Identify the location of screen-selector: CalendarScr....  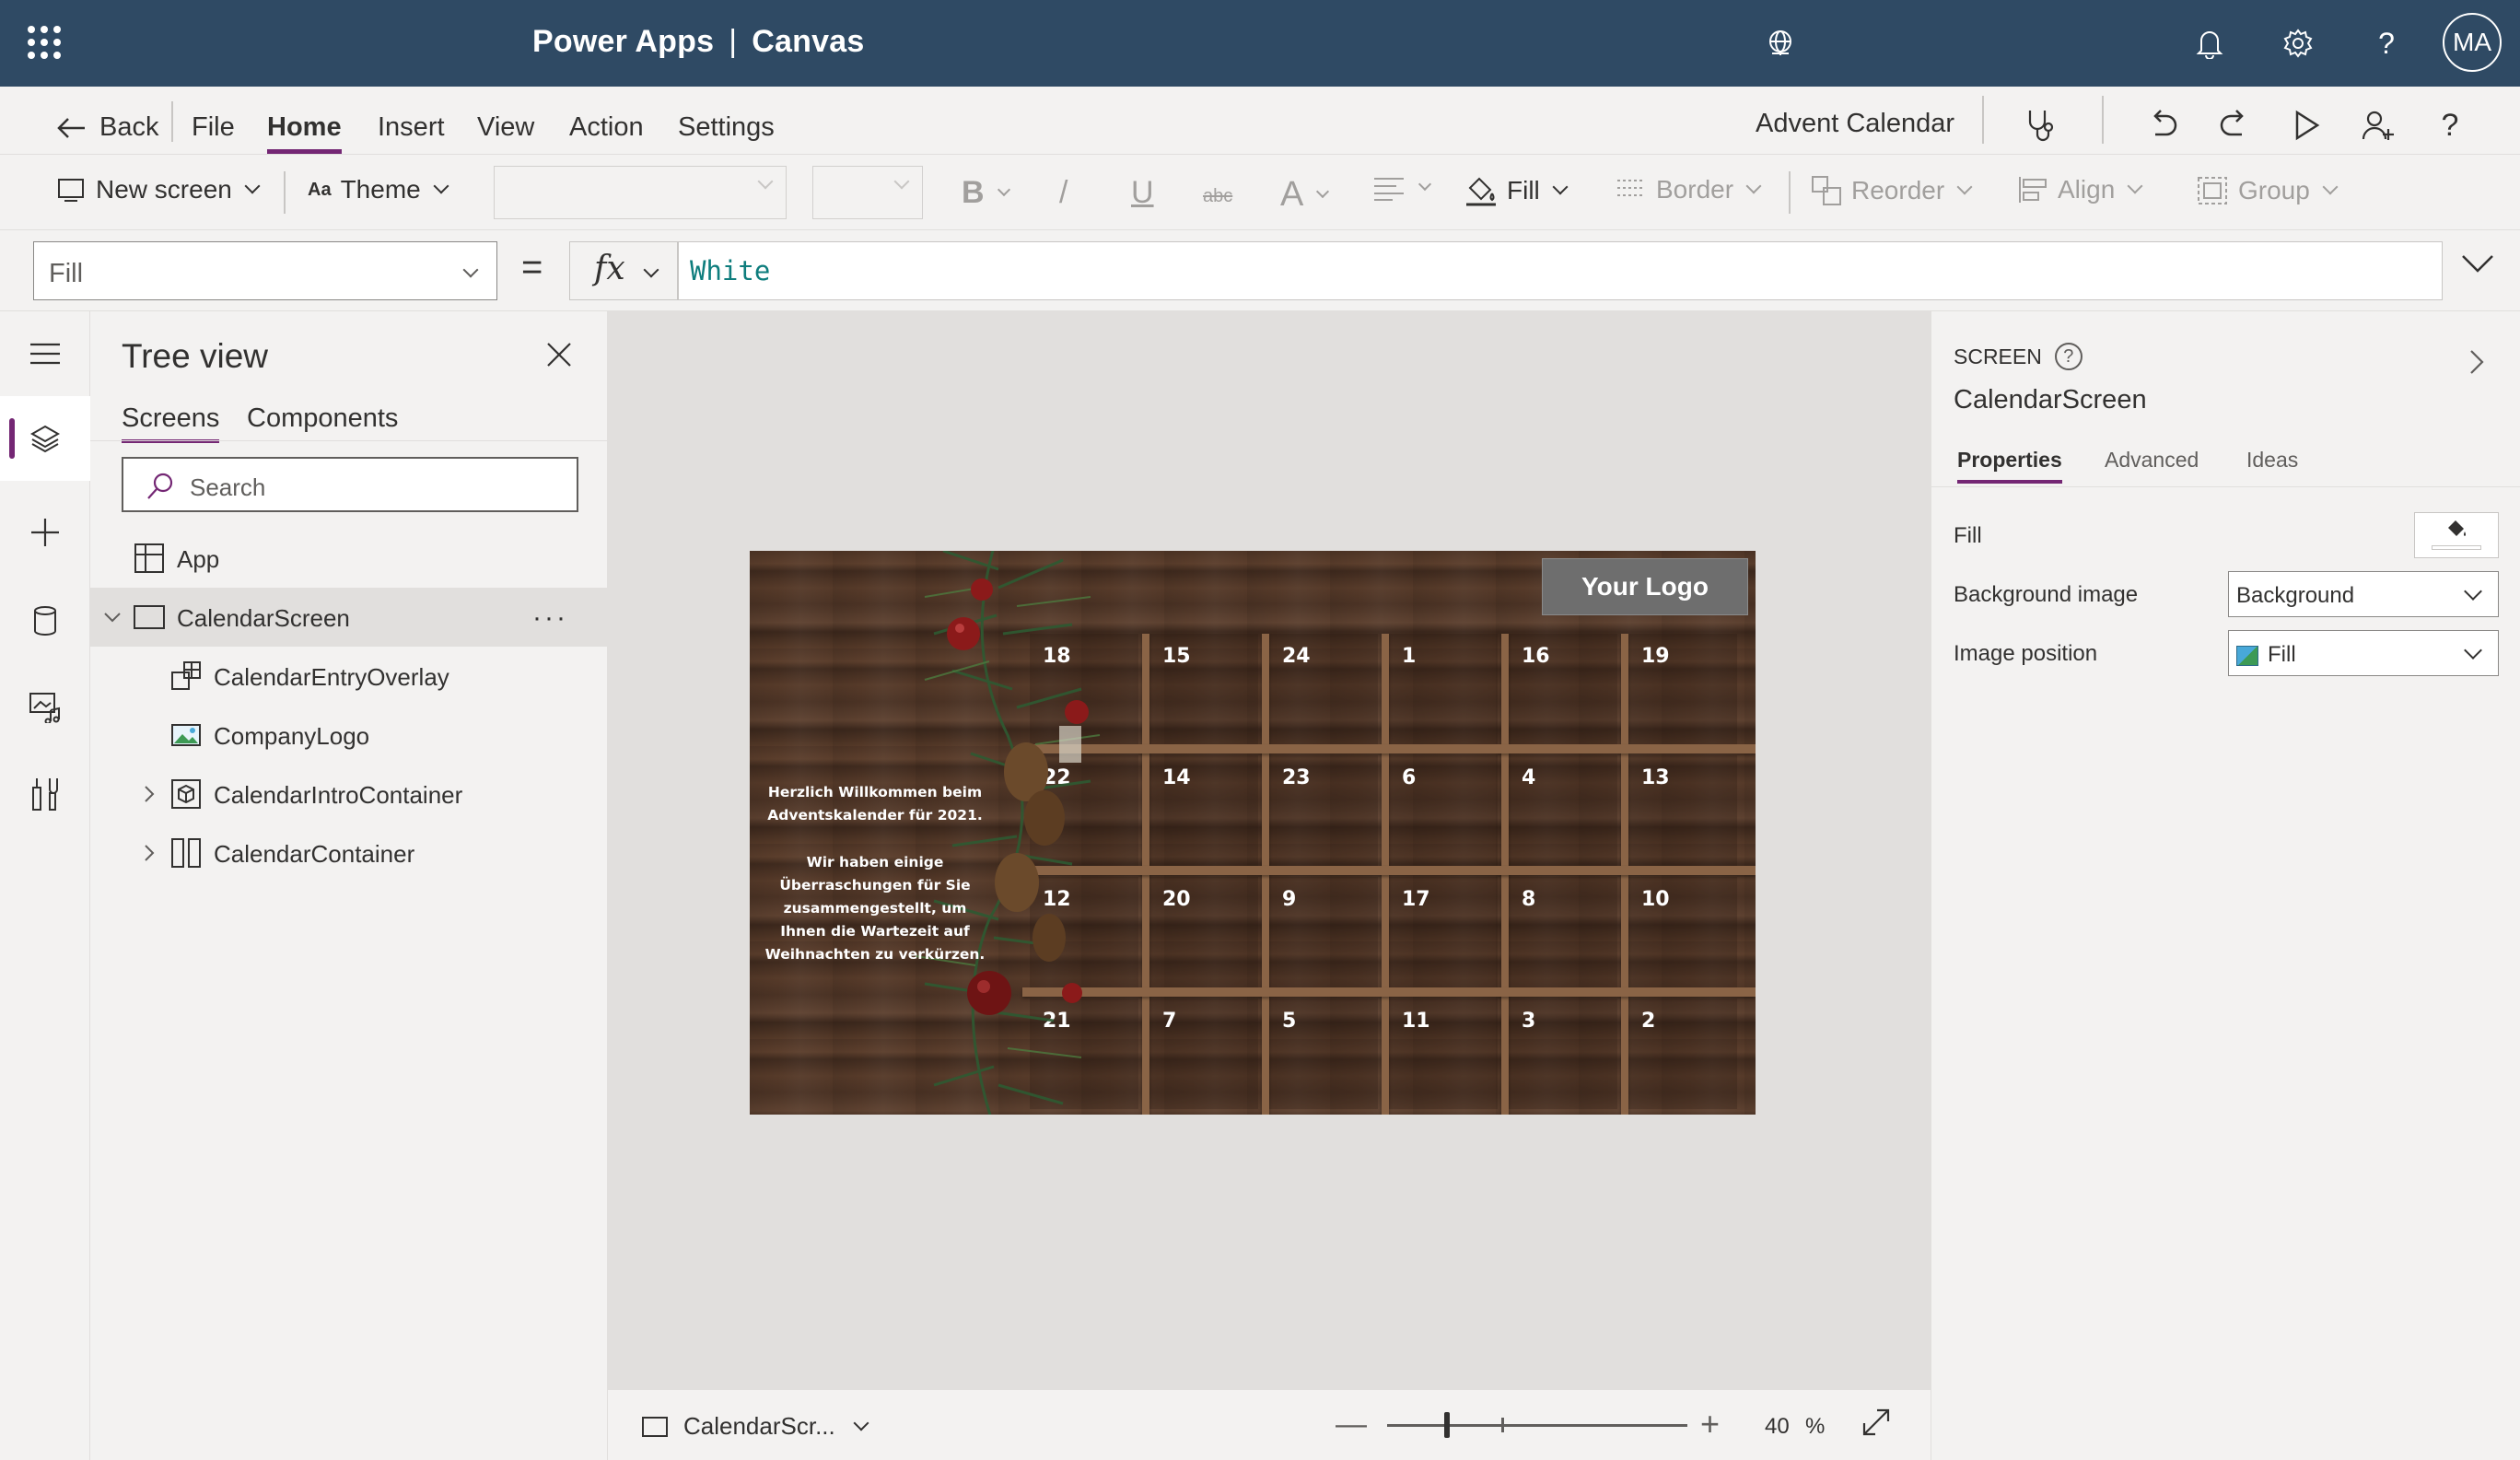
(755, 1426).